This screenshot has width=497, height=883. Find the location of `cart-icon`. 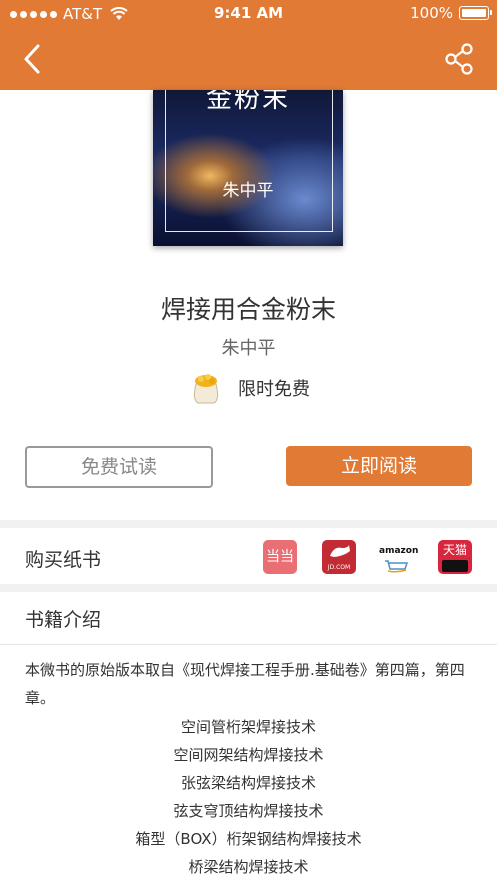

cart-icon is located at coordinates (397, 566).